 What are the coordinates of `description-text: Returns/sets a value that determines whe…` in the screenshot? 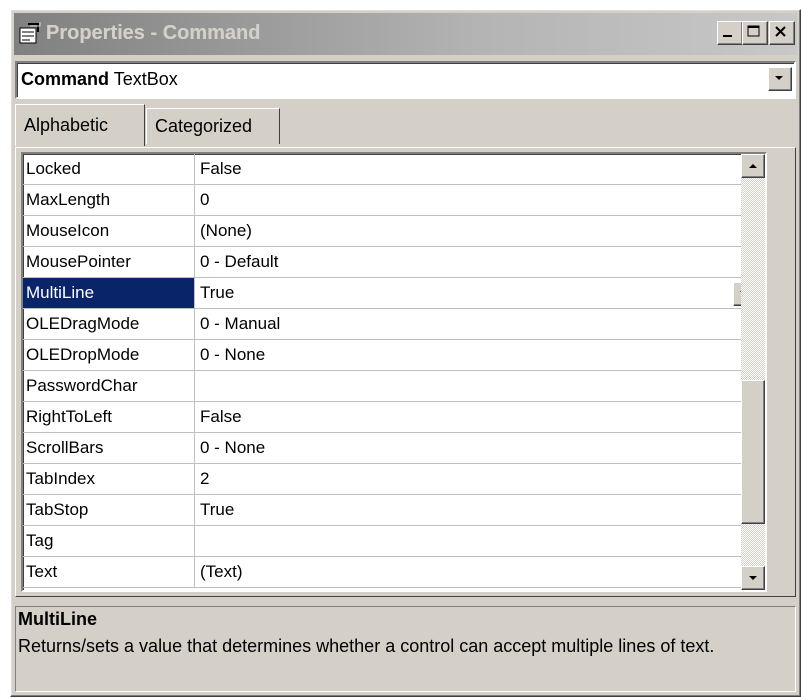 It's located at (366, 646).